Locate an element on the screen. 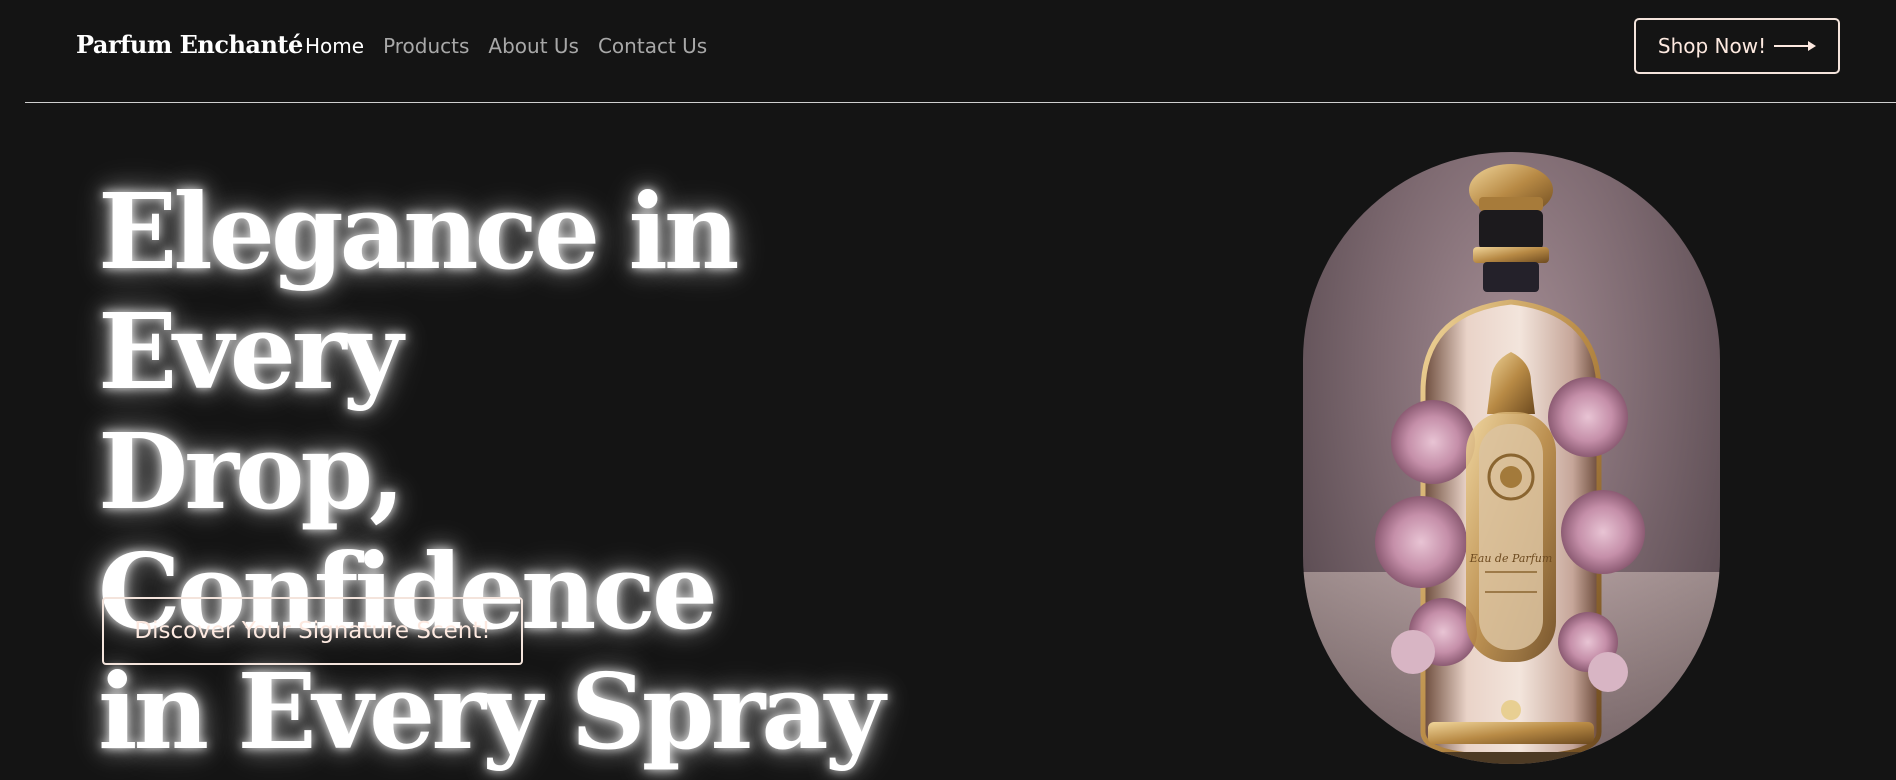  nav-contact-us: Contact Us is located at coordinates (652, 46).